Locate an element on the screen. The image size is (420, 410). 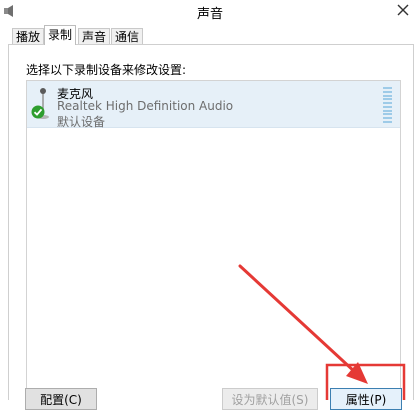
title-bar: 声音 is located at coordinates (210, 11).